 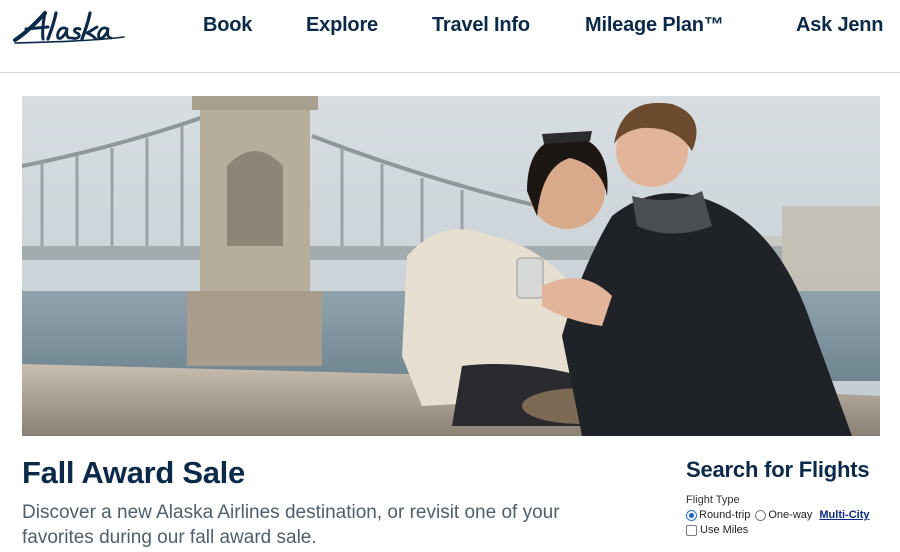 I want to click on nav-travel-info: Travel Info, so click(x=481, y=25).